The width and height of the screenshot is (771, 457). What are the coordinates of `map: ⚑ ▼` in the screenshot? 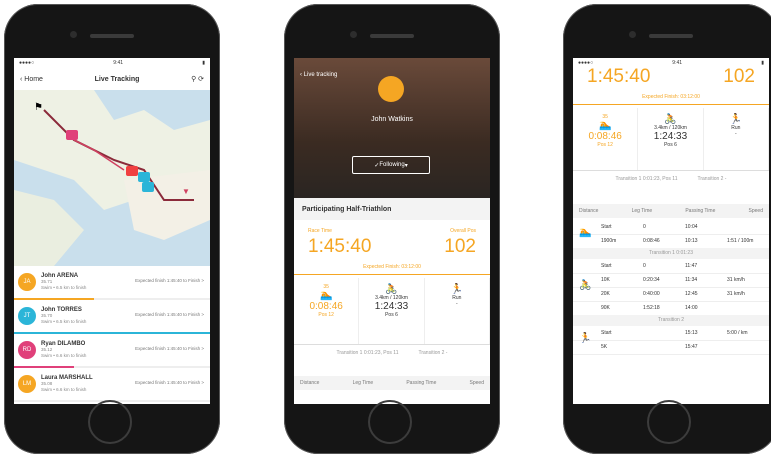 It's located at (112, 178).